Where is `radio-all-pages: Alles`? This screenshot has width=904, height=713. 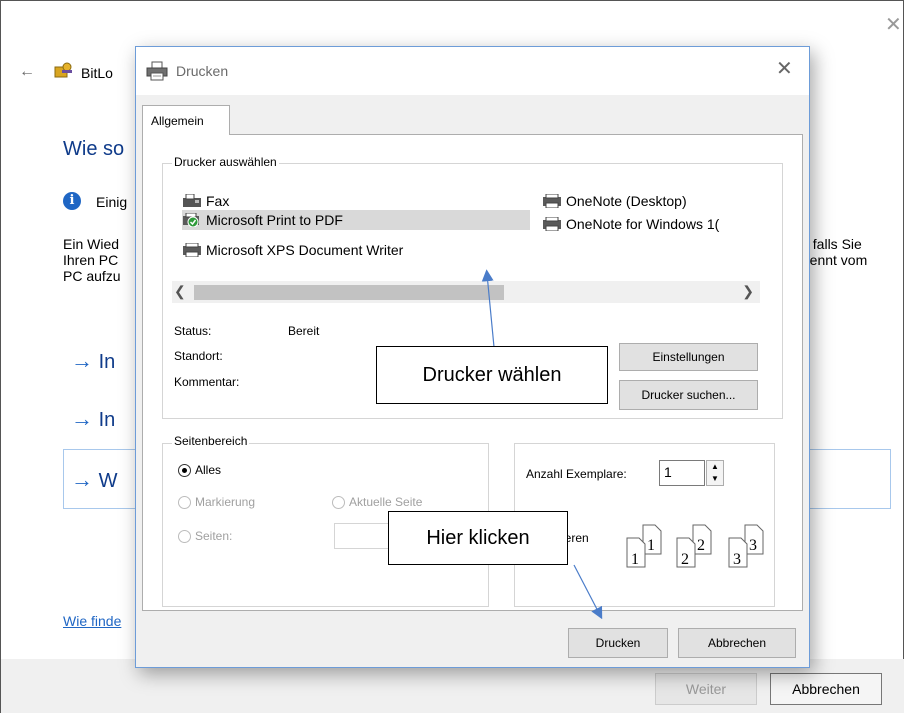
radio-all-pages: Alles is located at coordinates (199, 470).